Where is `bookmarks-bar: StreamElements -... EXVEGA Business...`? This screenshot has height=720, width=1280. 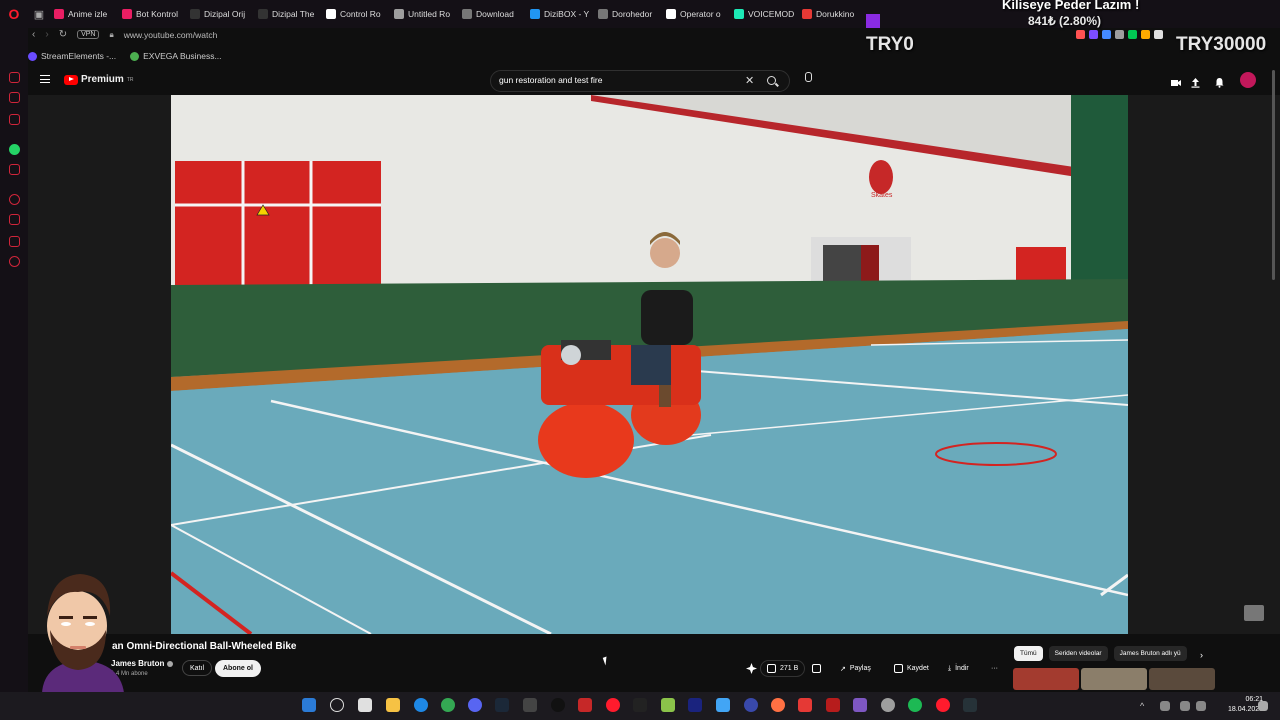
bookmarks-bar: StreamElements -... EXVEGA Business... is located at coordinates (125, 56).